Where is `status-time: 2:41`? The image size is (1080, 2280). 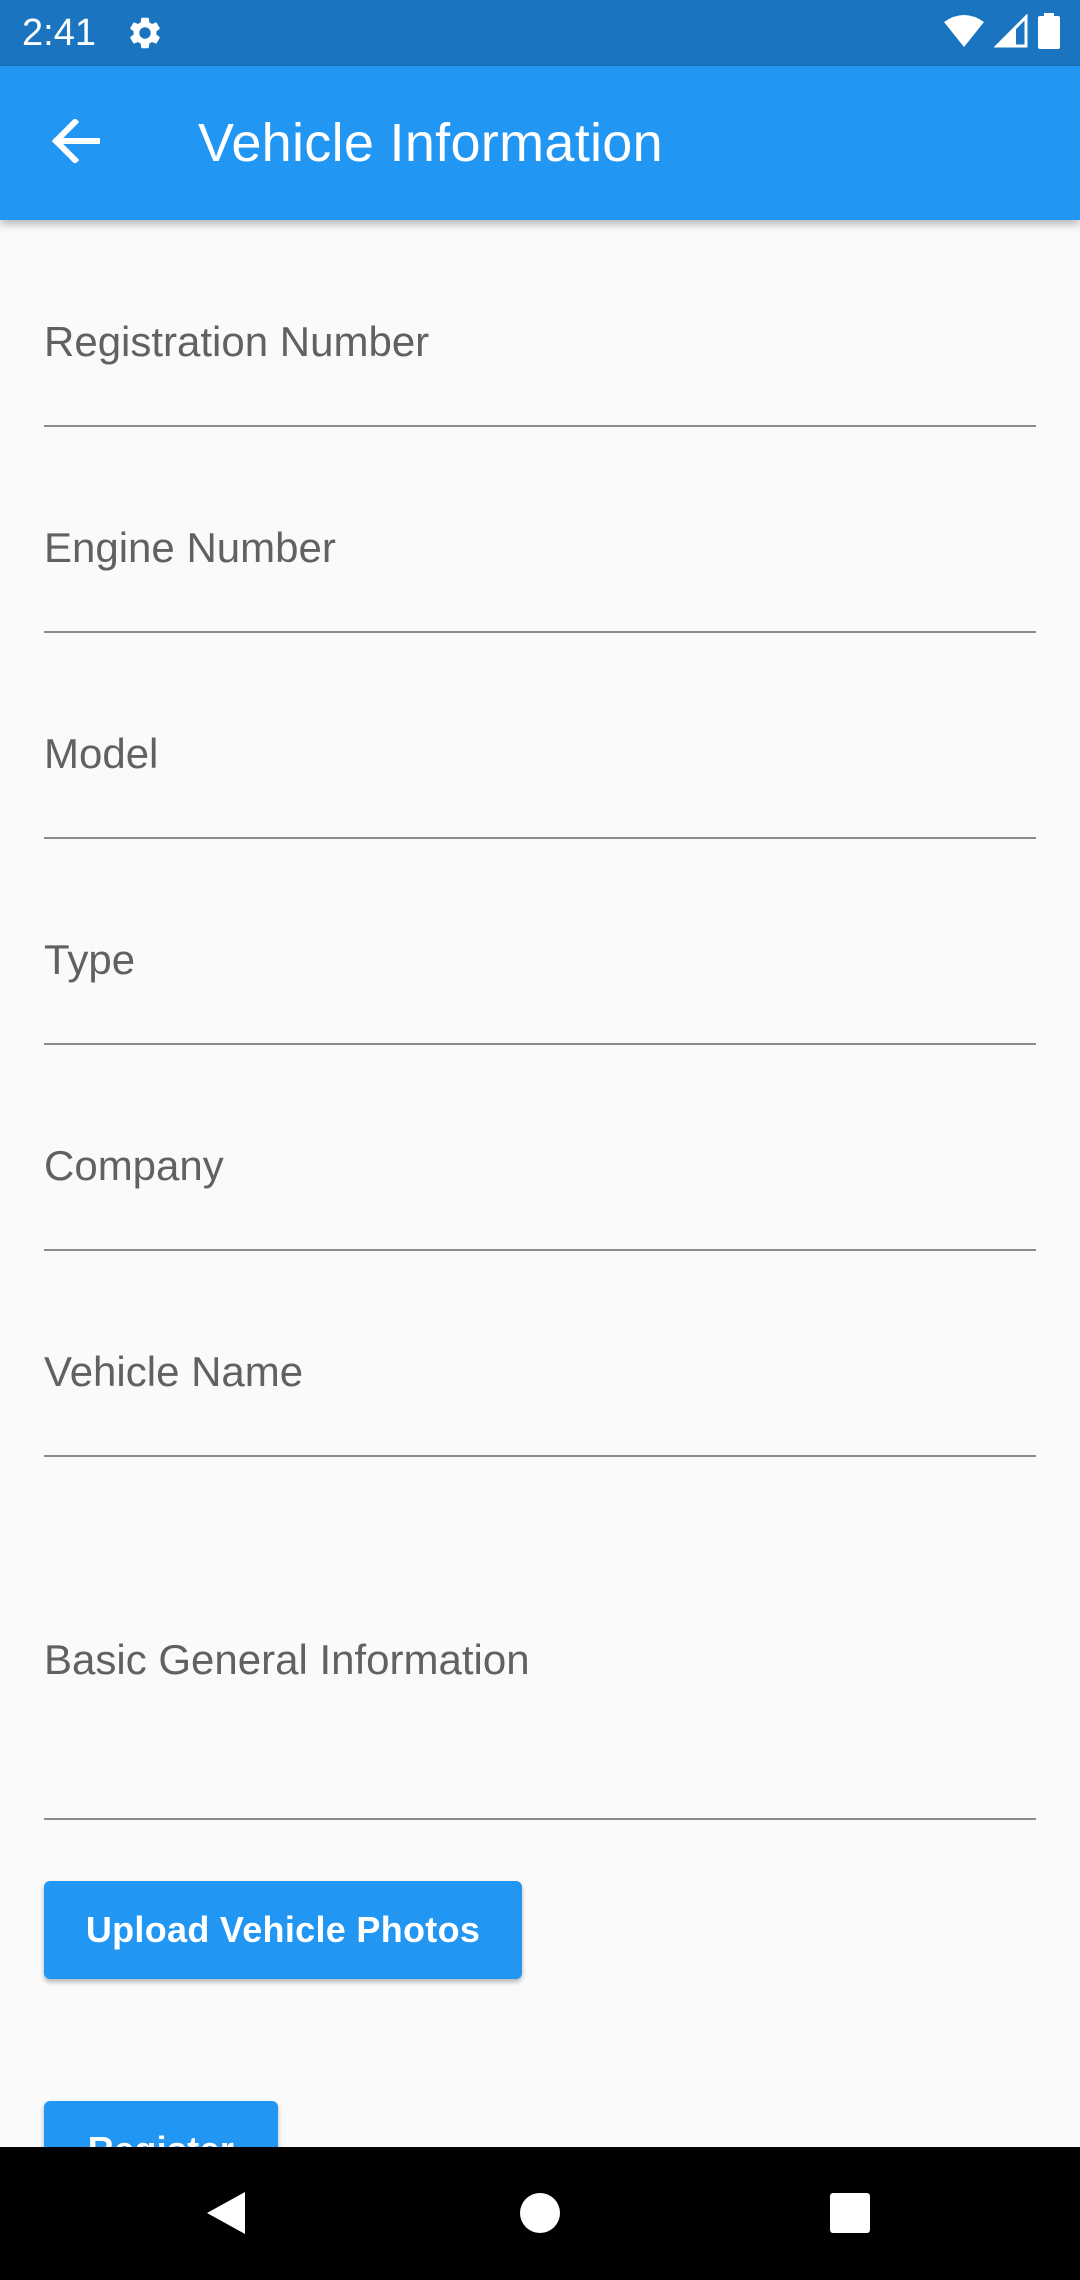 status-time: 2:41 is located at coordinates (59, 33).